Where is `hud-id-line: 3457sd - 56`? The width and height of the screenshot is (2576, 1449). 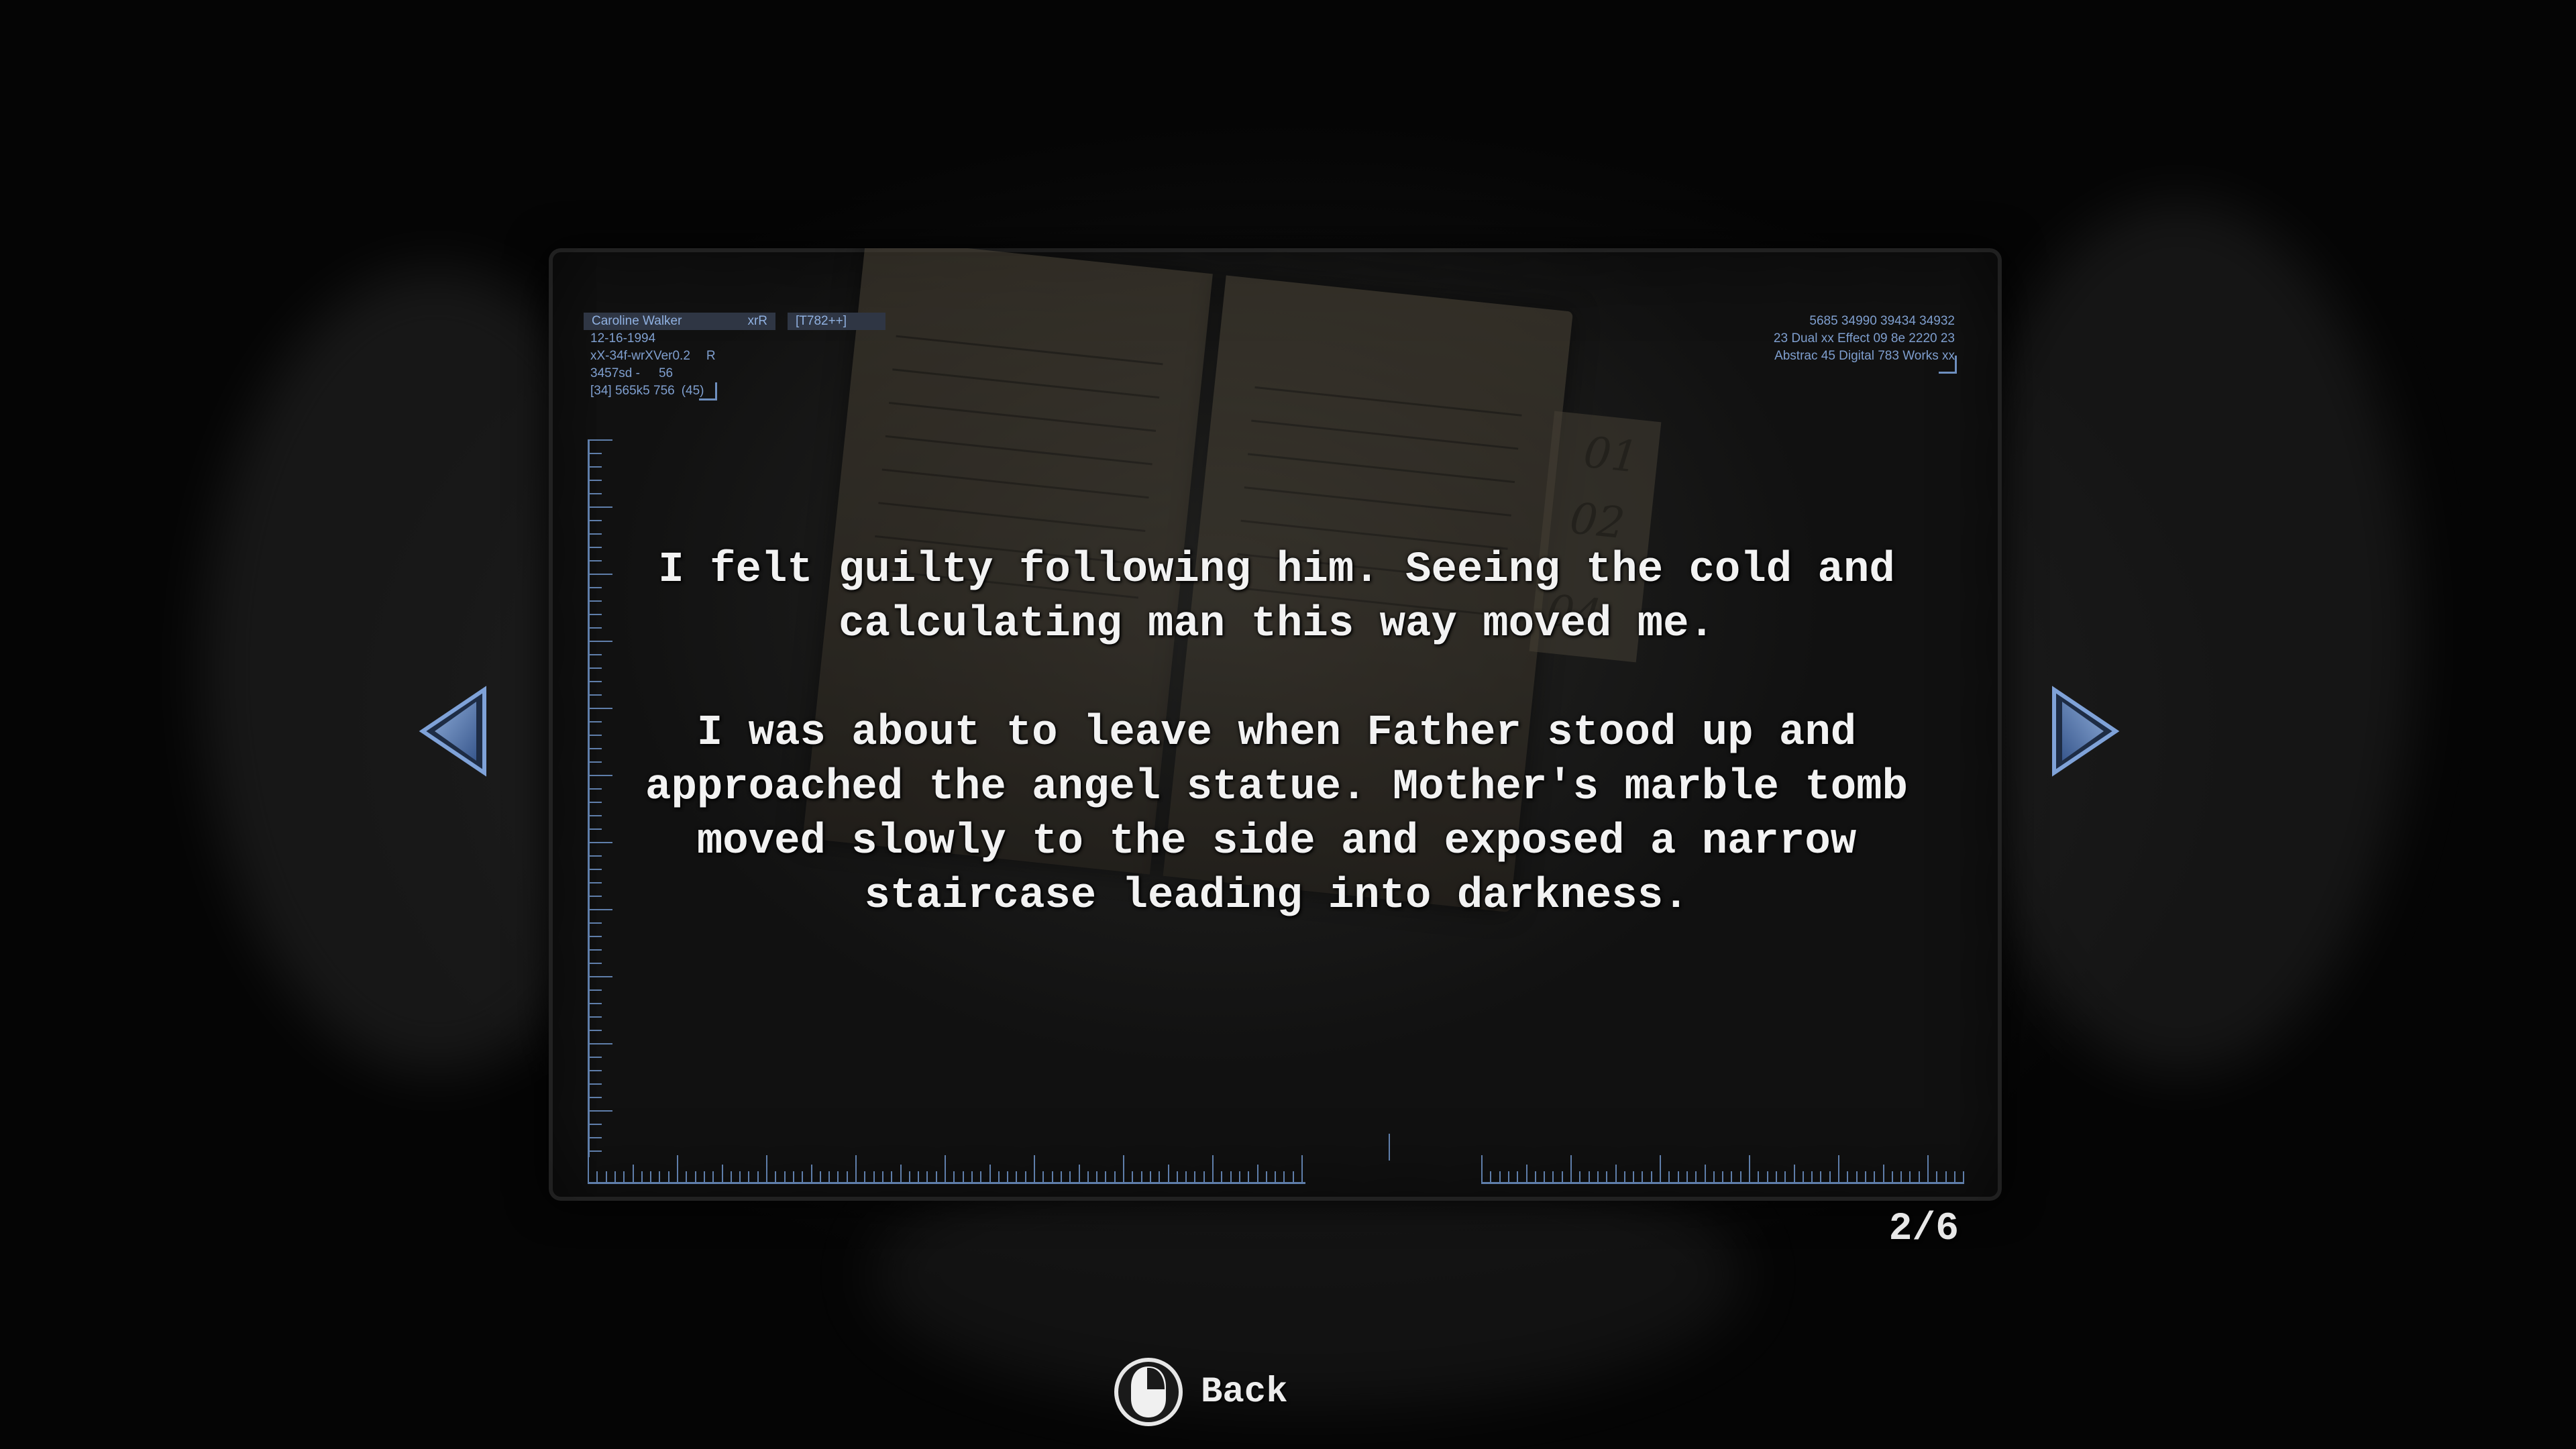
hud-id-line: 3457sd - 56 is located at coordinates (734, 373).